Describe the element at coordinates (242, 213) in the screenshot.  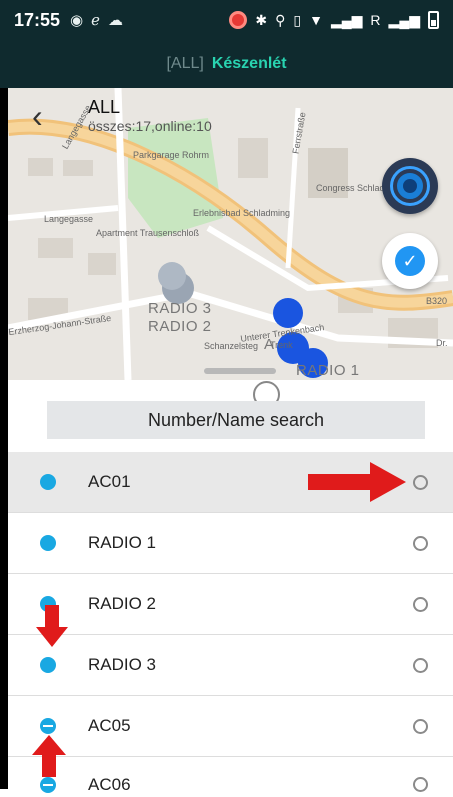
I see `street-label: Erlebnisbad Schladming` at that location.